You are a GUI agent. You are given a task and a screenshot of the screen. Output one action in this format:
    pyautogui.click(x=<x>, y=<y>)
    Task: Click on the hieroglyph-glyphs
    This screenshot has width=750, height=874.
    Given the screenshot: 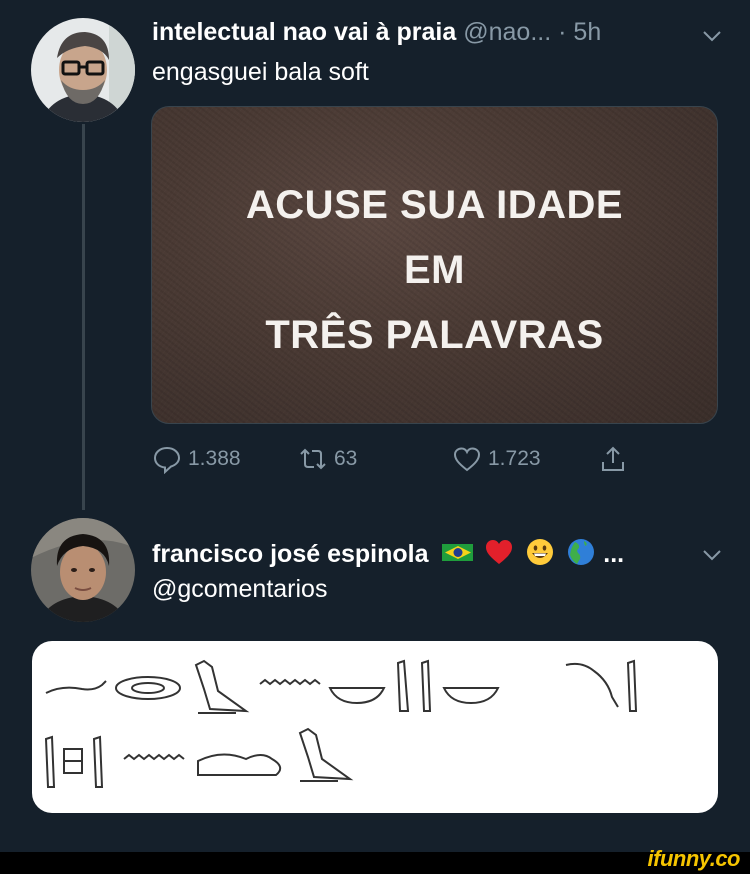 What is the action you would take?
    pyautogui.click(x=341, y=723)
    